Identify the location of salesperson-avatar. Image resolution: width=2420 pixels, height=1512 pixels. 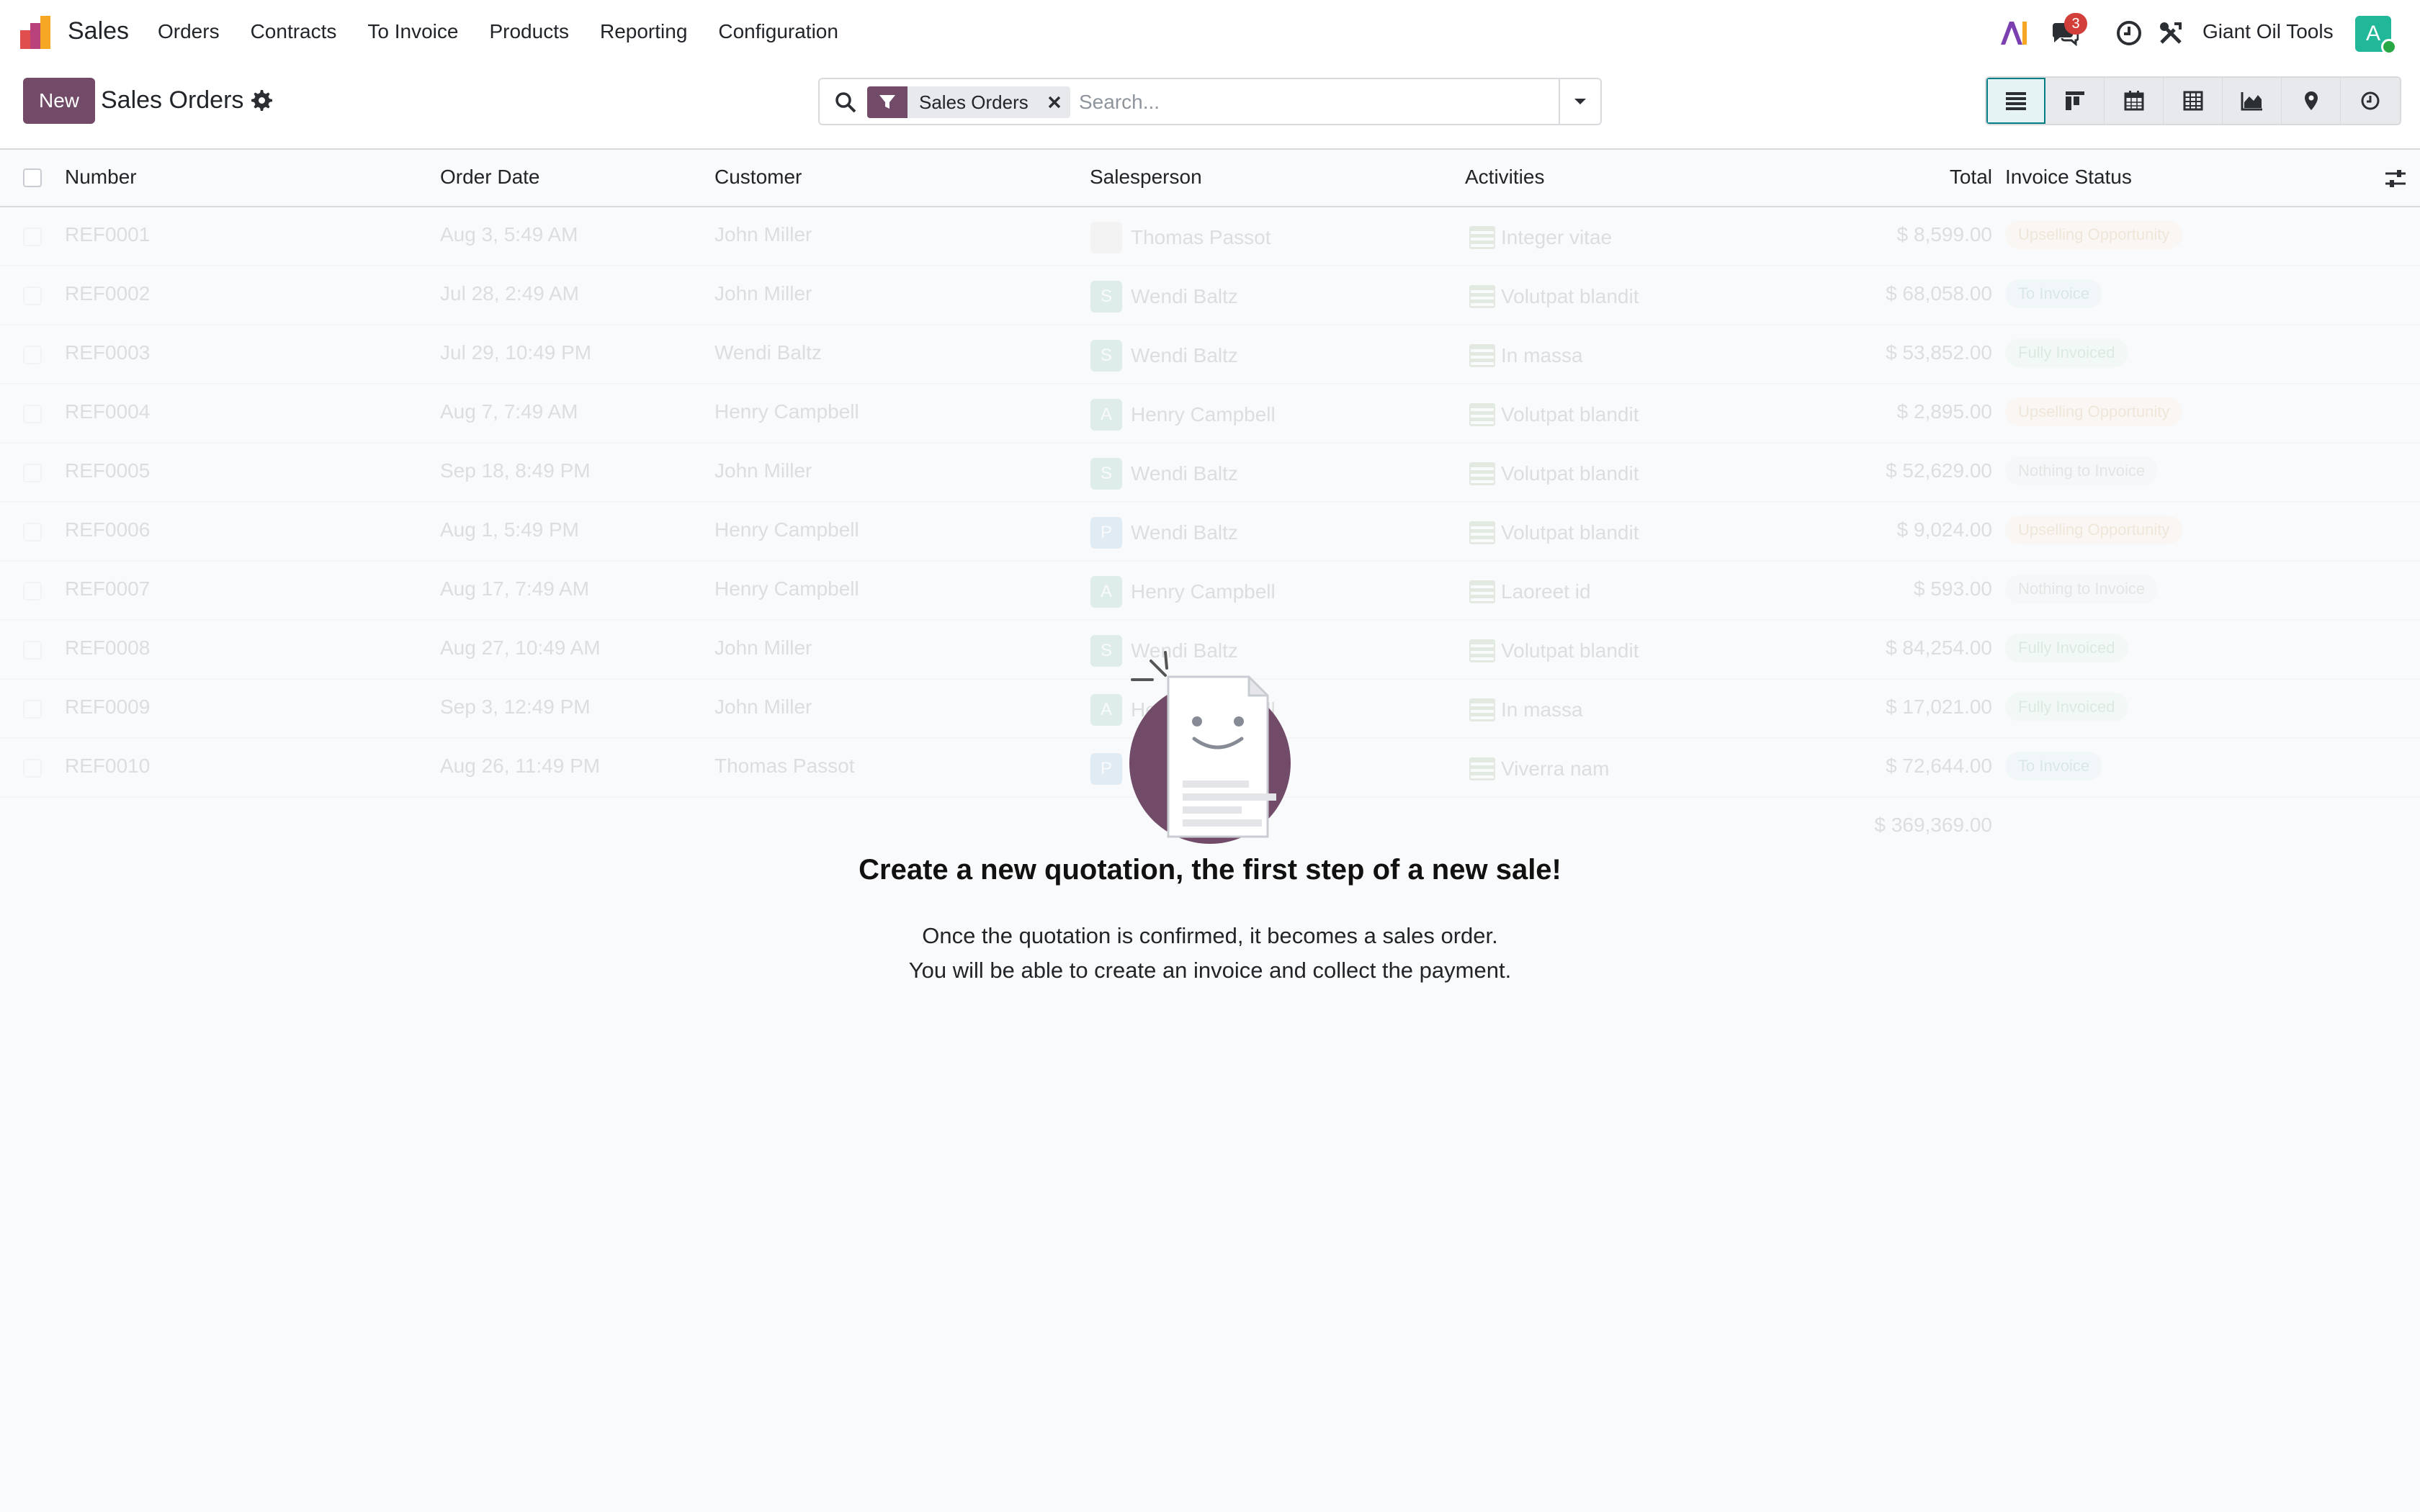
(1106, 237).